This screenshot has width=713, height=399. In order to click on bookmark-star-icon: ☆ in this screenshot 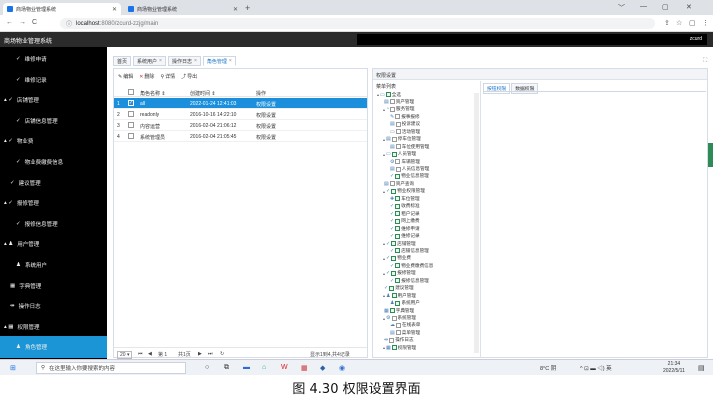, I will do `click(679, 23)`.